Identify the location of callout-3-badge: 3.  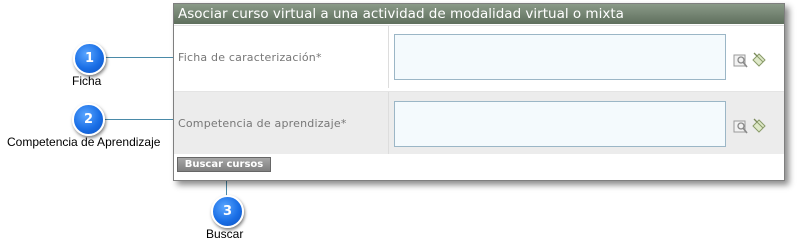
(227, 211).